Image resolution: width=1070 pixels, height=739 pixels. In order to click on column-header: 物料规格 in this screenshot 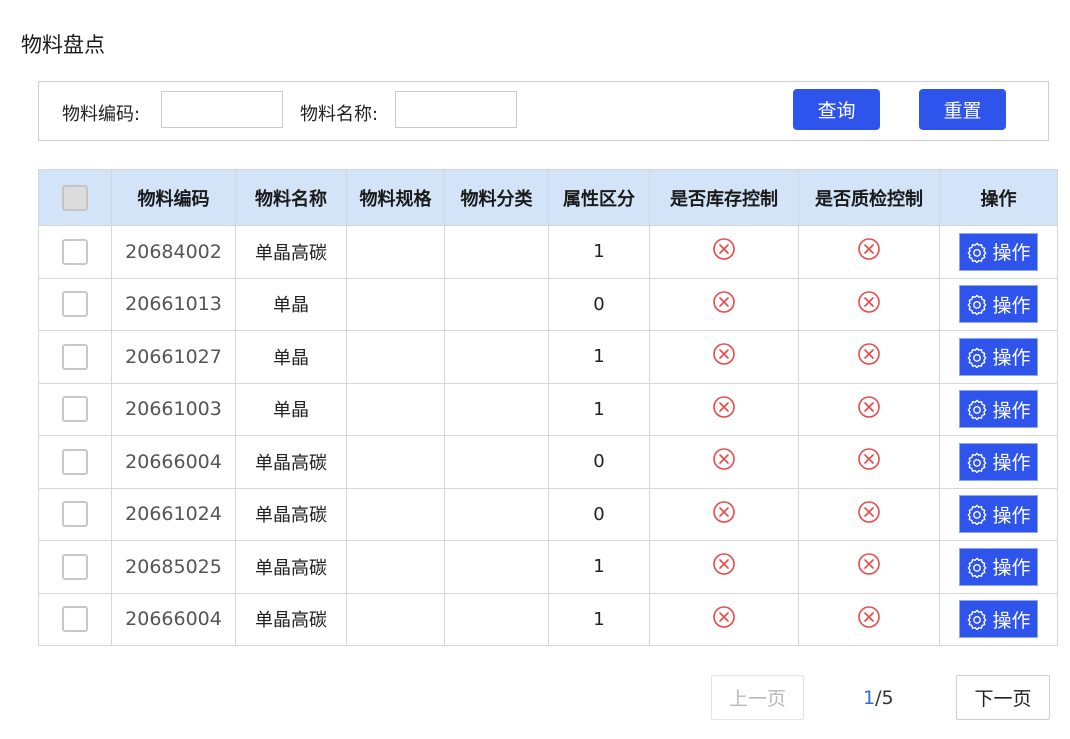, I will do `click(395, 197)`.